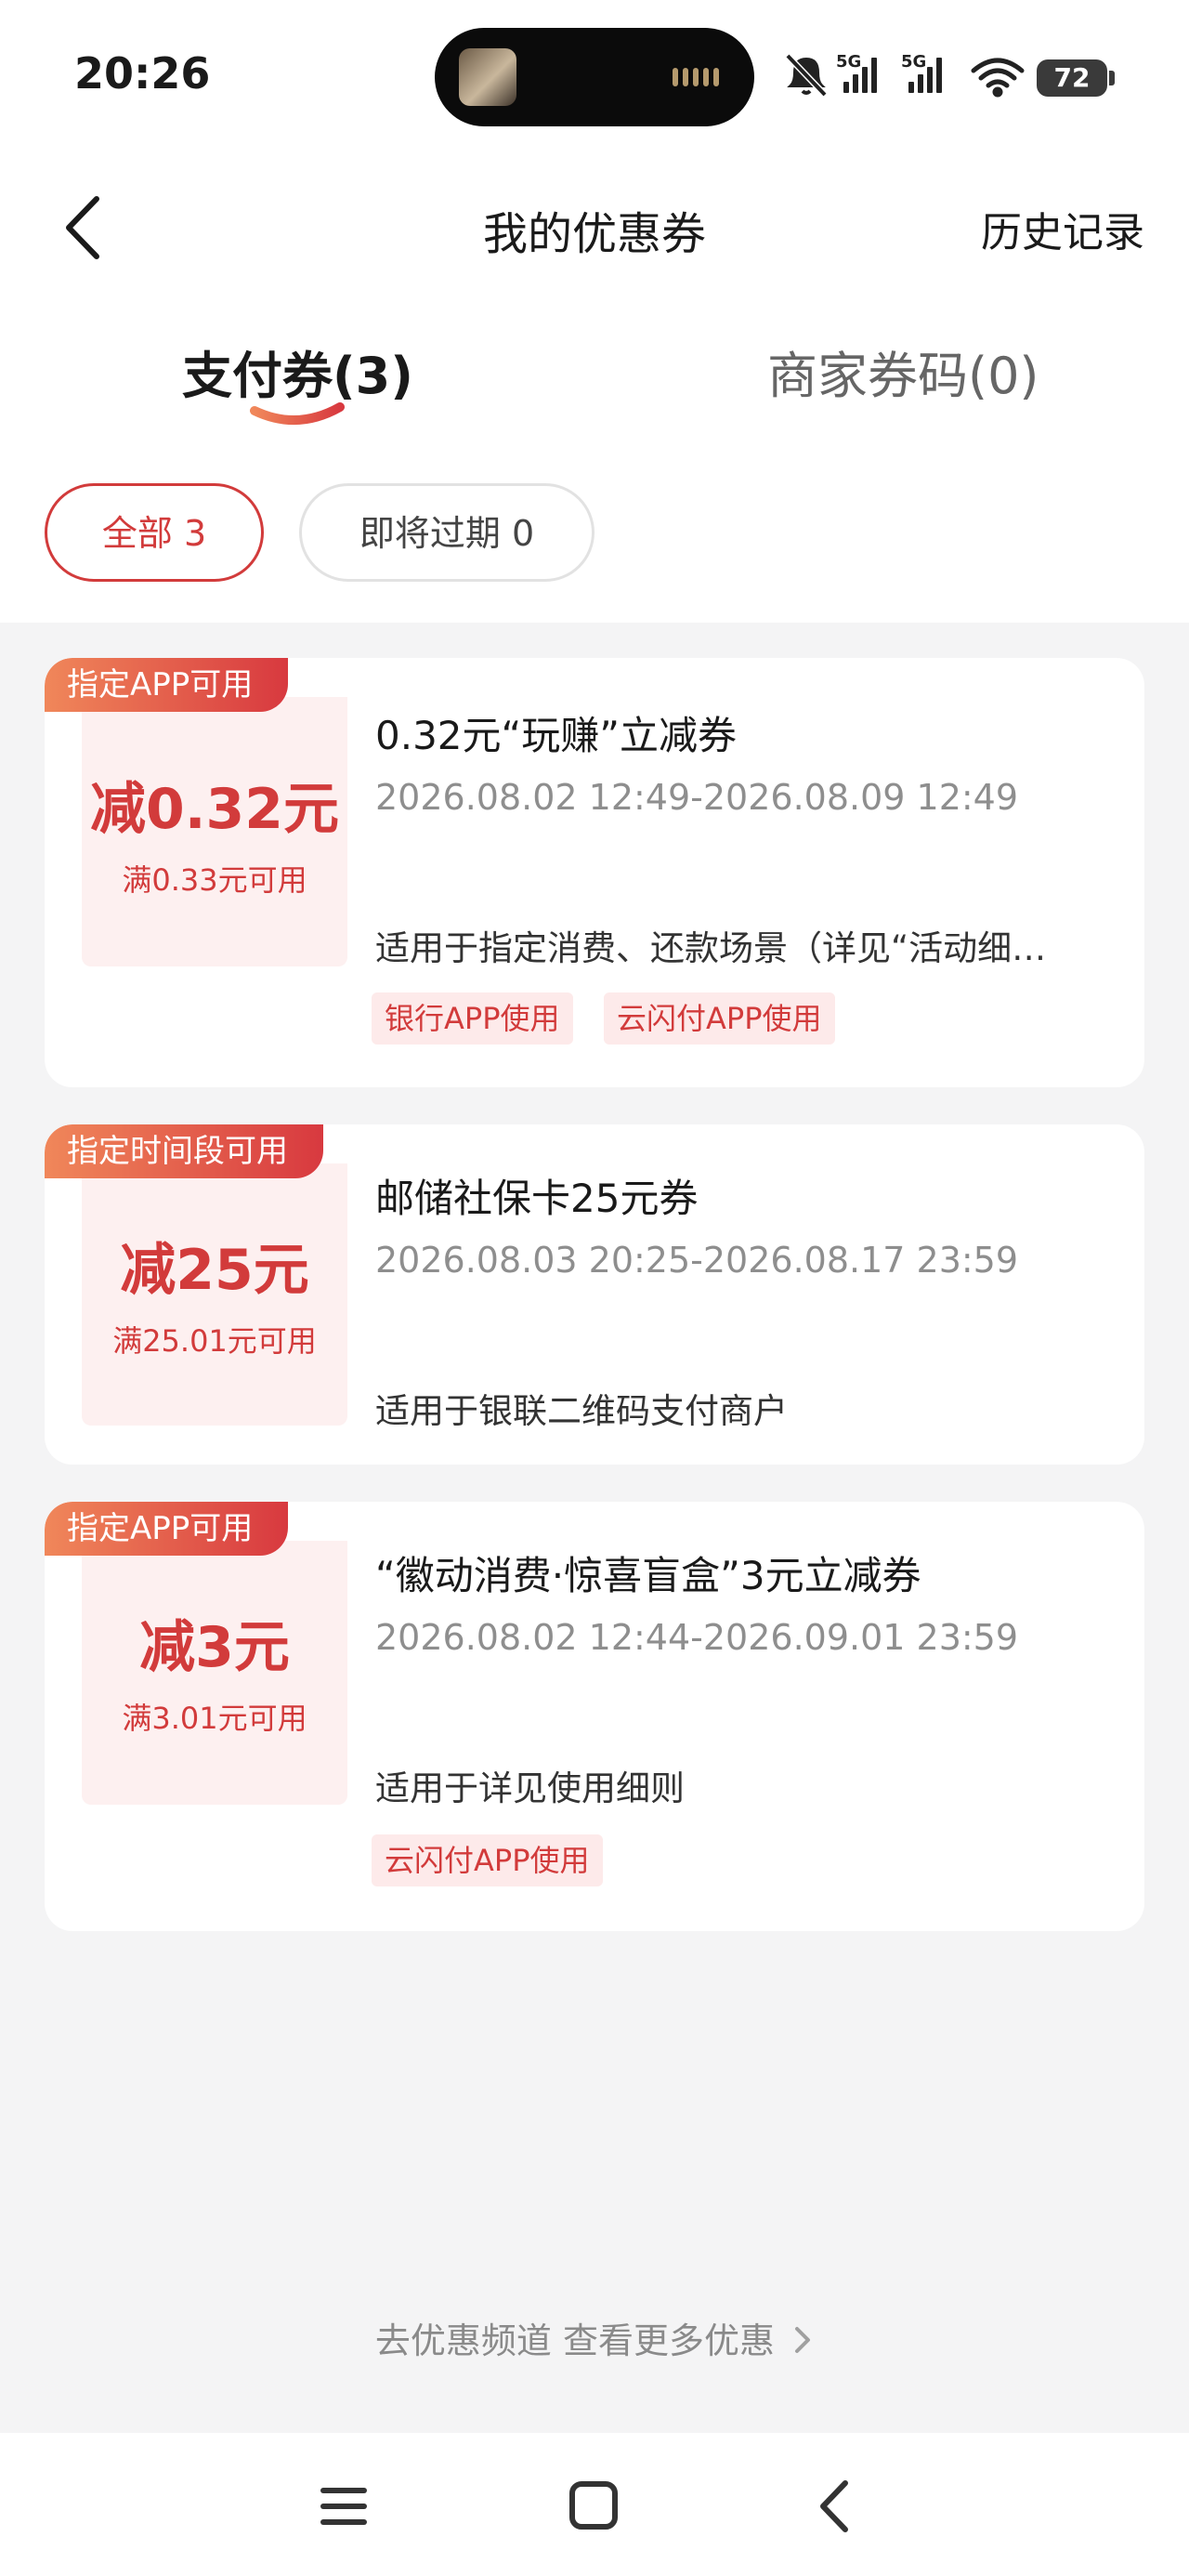 Image resolution: width=1189 pixels, height=2576 pixels. Describe the element at coordinates (215, 880) in the screenshot. I see `coupon-condition: 满0.33元可用` at that location.